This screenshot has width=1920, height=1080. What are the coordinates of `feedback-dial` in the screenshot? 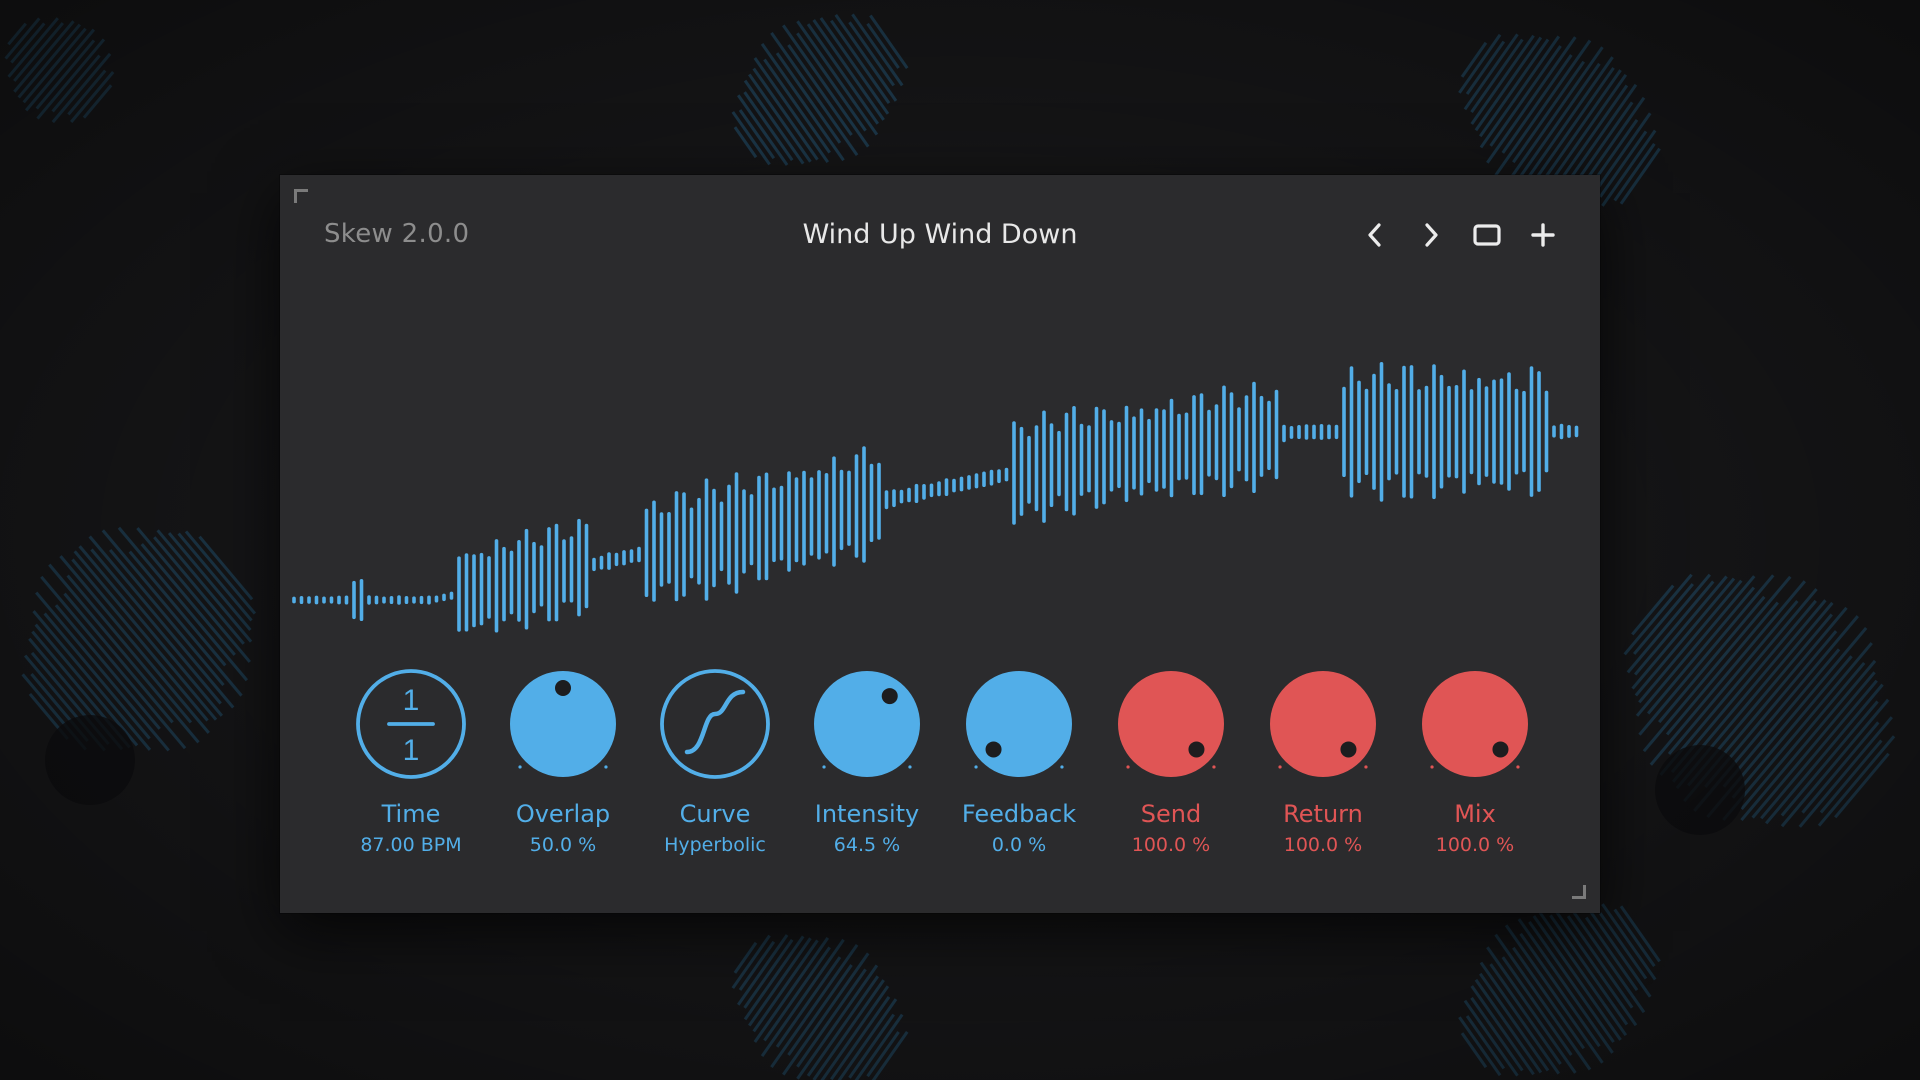 It's located at (1019, 724).